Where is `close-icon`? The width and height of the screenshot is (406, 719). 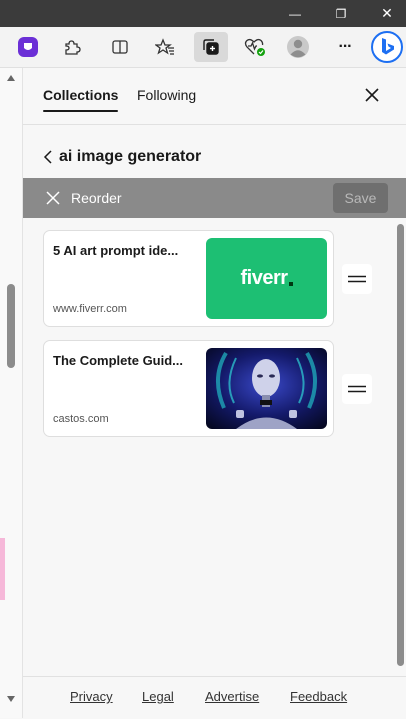 close-icon is located at coordinates (372, 95).